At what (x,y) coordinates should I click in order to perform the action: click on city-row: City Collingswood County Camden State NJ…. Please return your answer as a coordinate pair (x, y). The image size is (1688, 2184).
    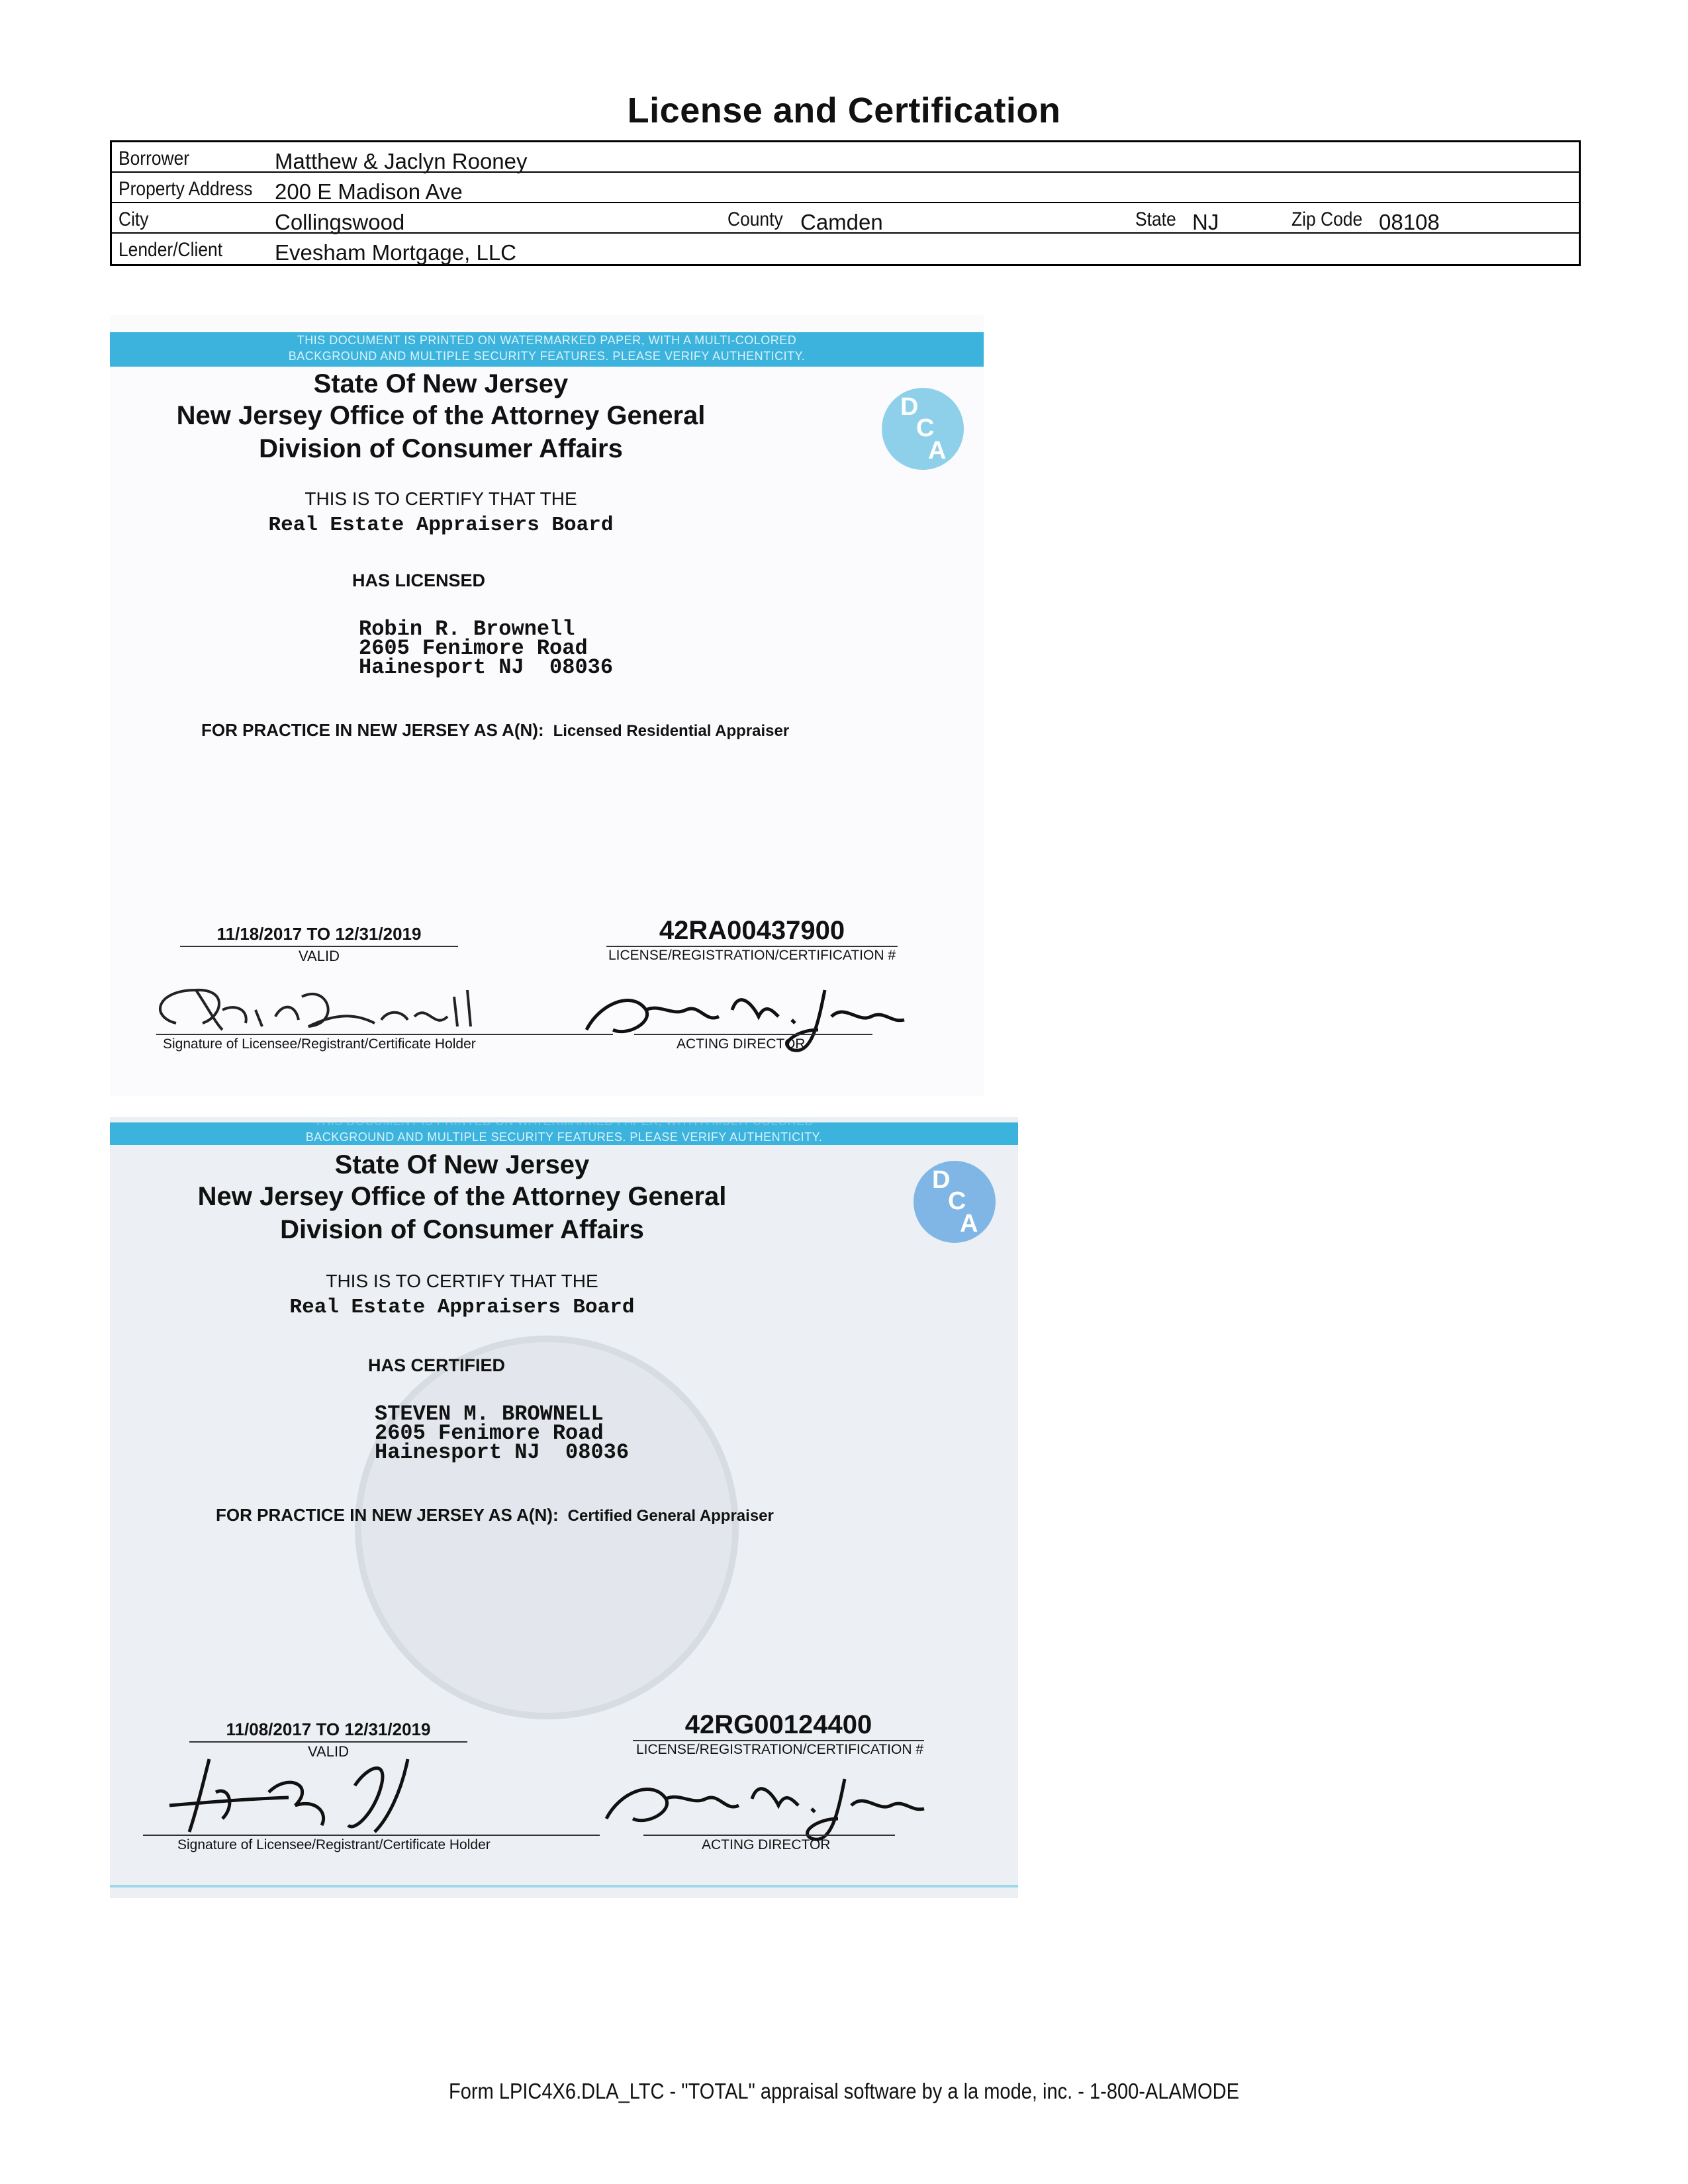
    Looking at the image, I should click on (845, 219).